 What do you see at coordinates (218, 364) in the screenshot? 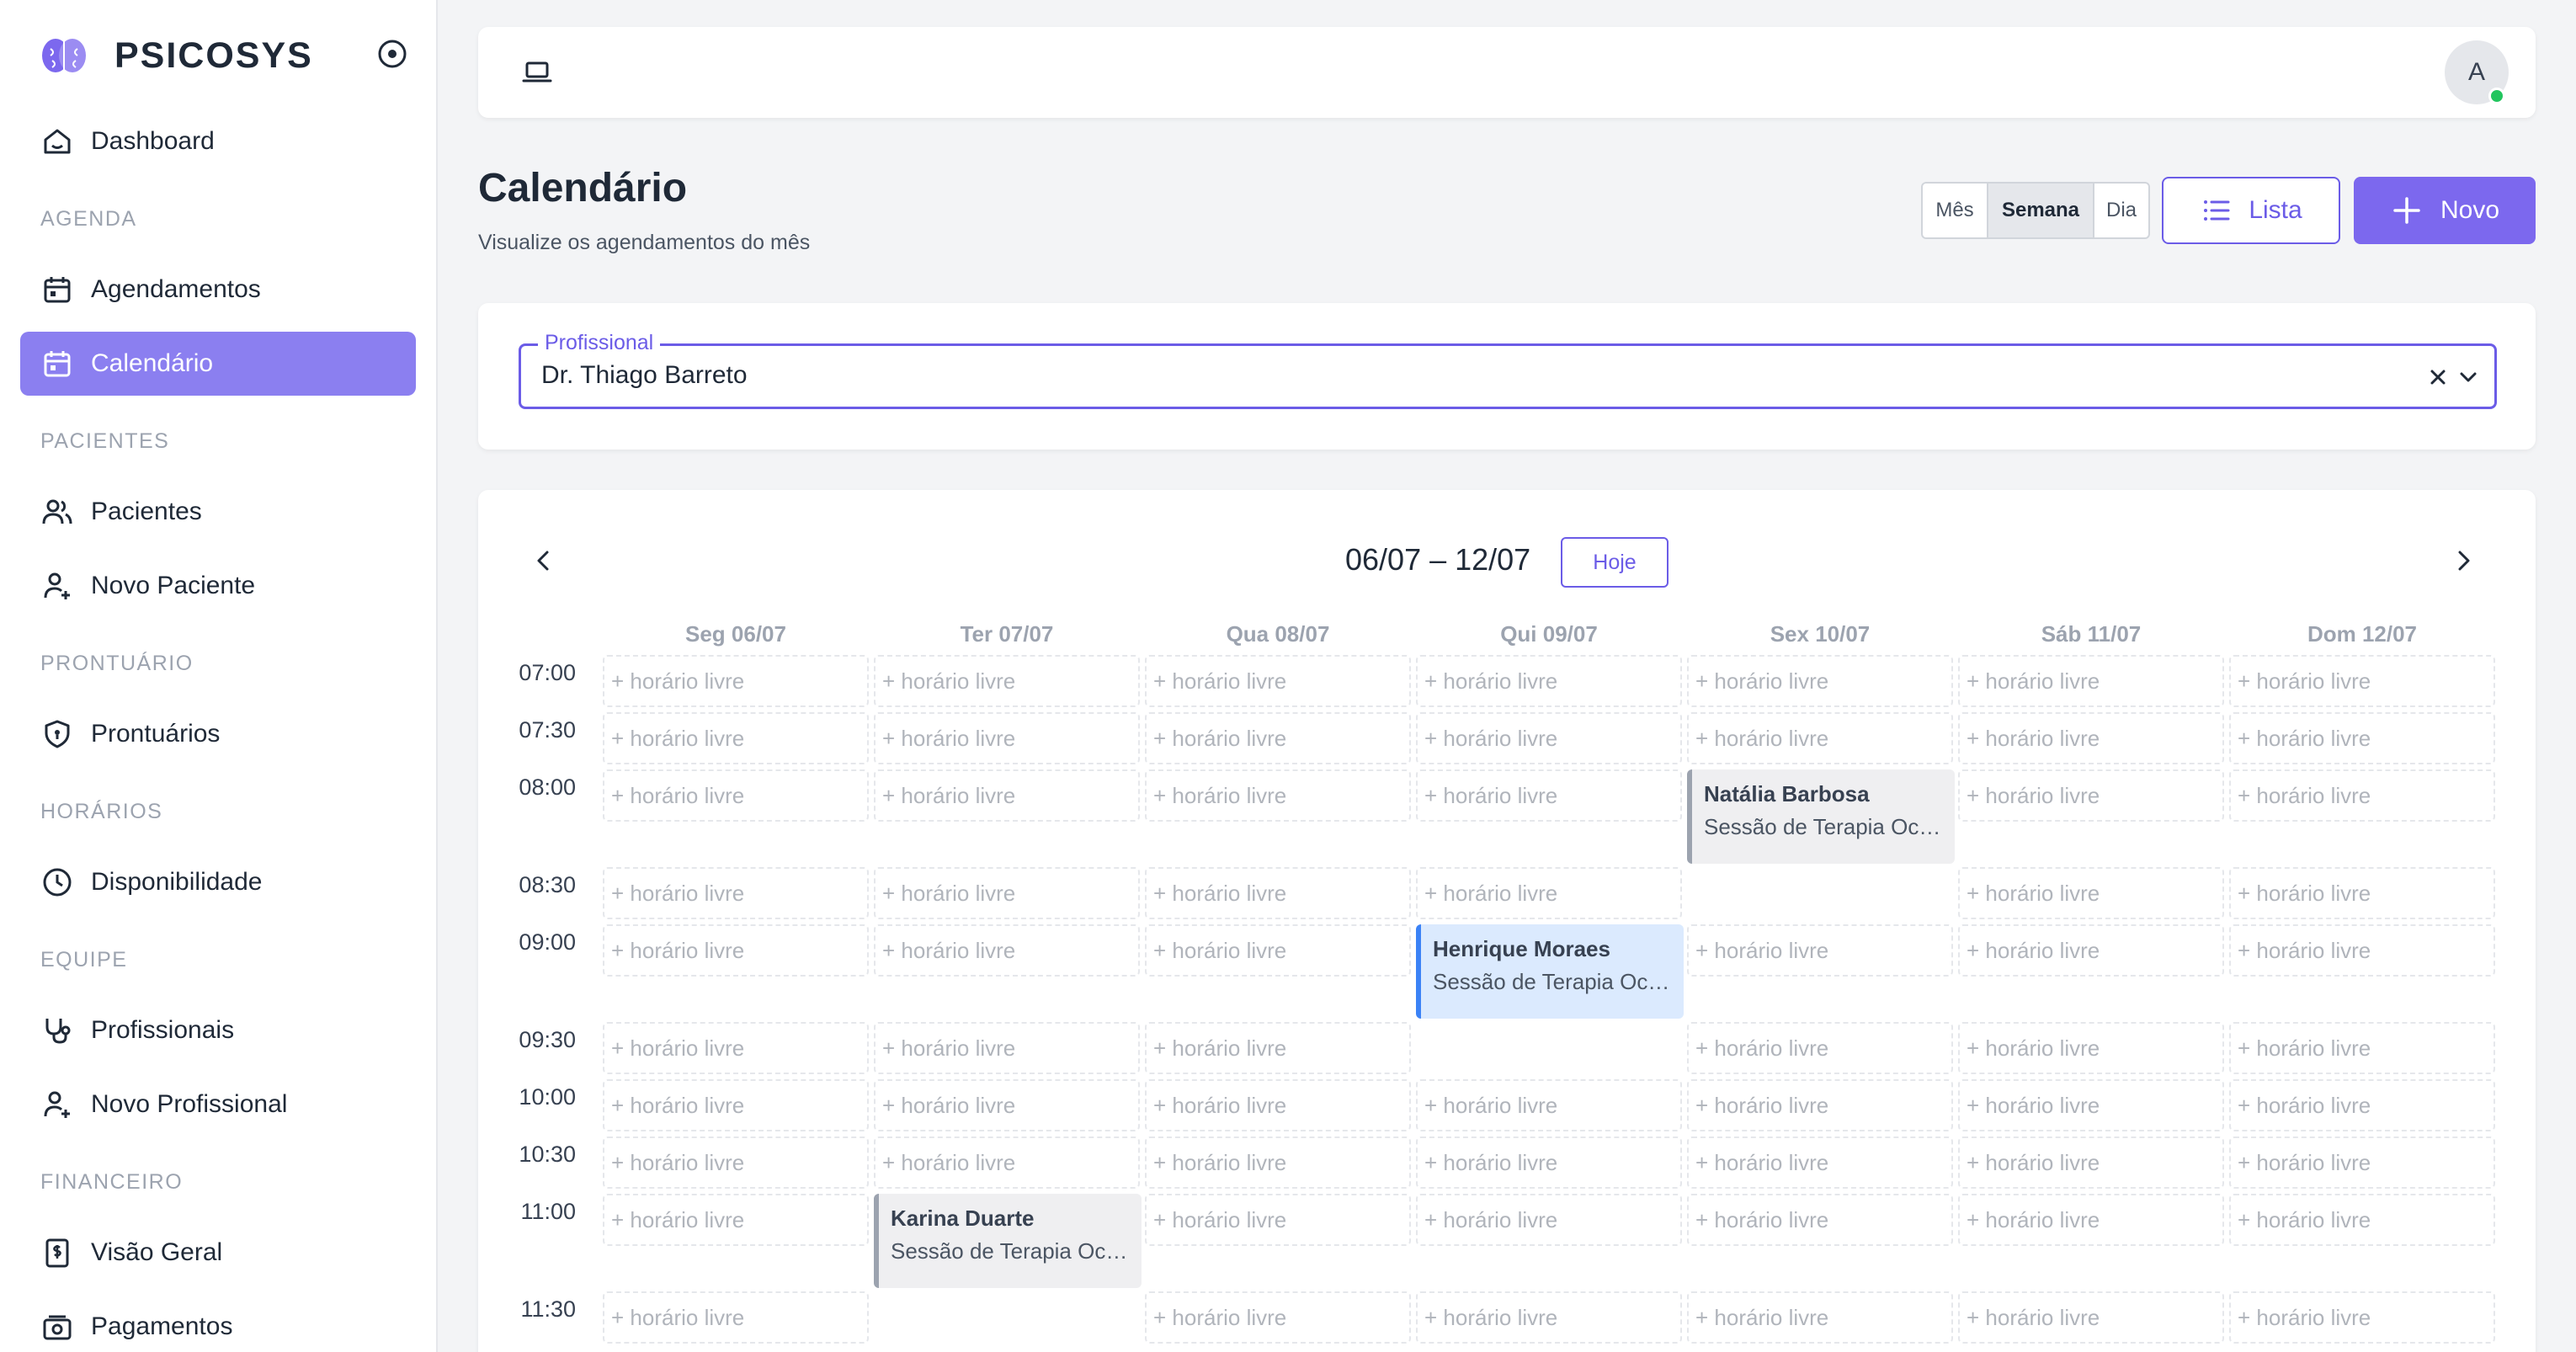
I see `sidebar-item-calendario: Calendário` at bounding box center [218, 364].